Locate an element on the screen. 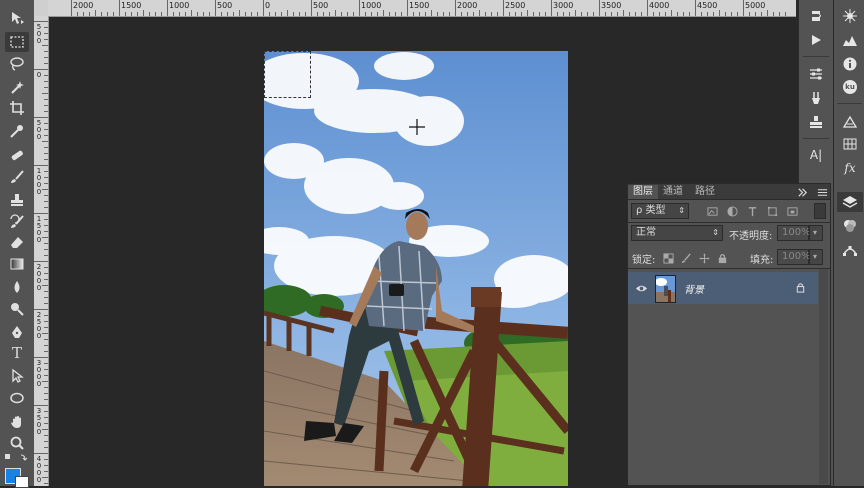  opacity-input: 100% is located at coordinates (794, 233).